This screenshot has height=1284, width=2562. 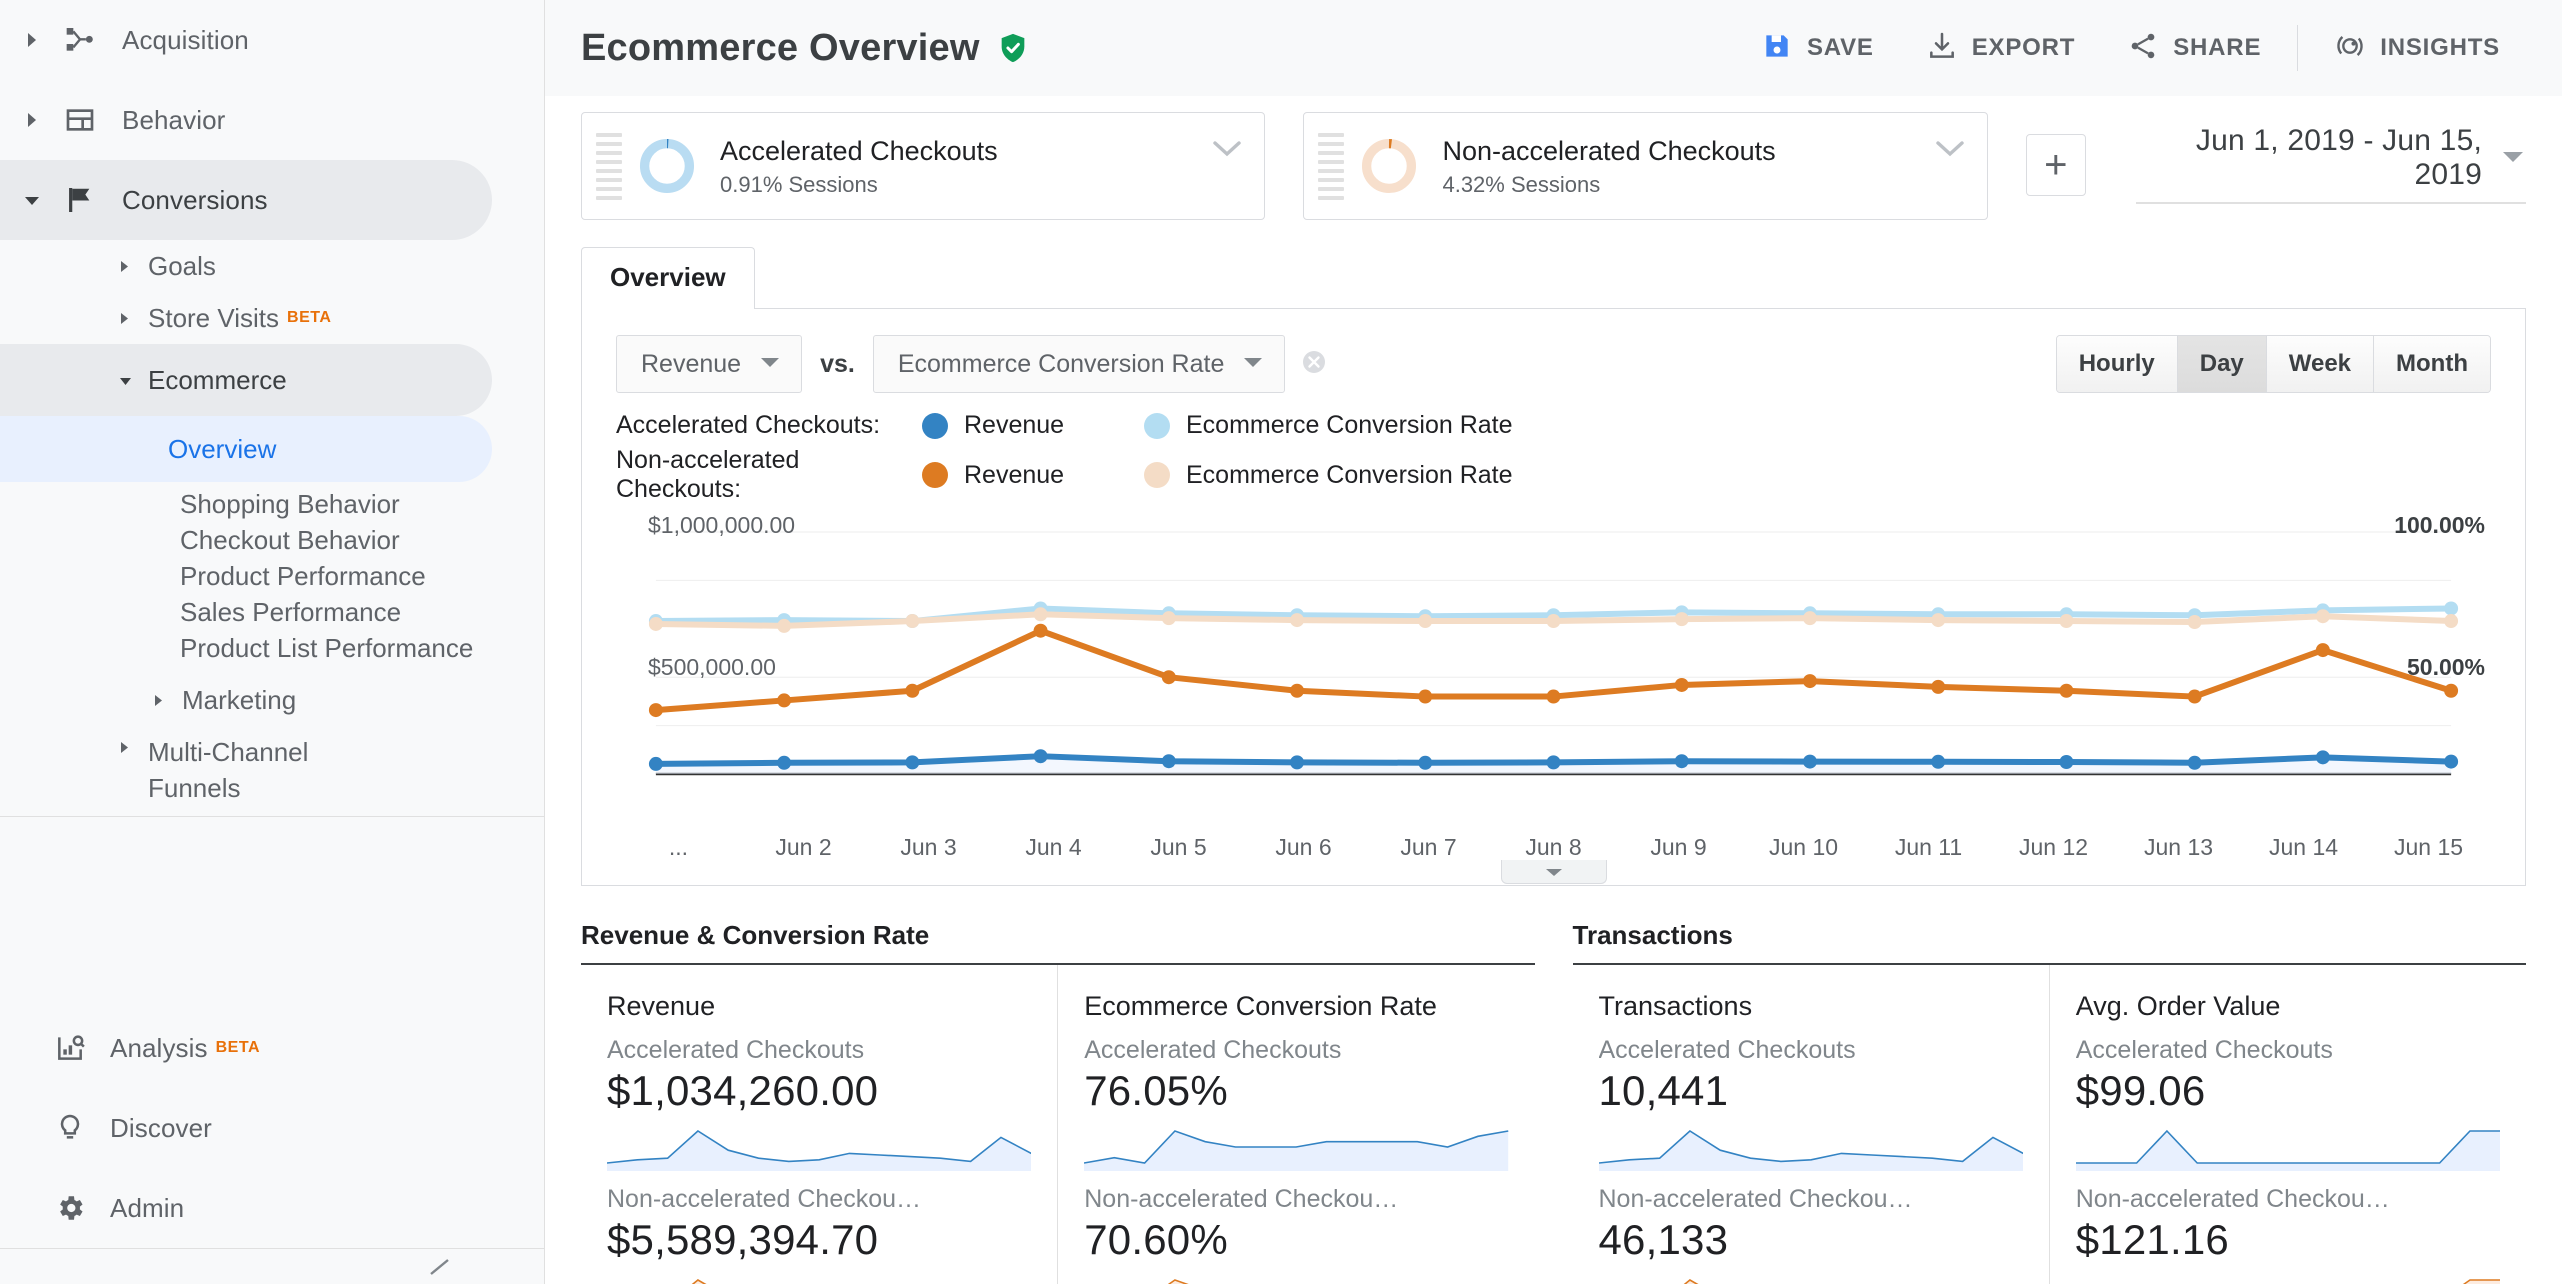 What do you see at coordinates (1058, 942) in the screenshot?
I see `metric-group-title: Revenue & Conversion Rate` at bounding box center [1058, 942].